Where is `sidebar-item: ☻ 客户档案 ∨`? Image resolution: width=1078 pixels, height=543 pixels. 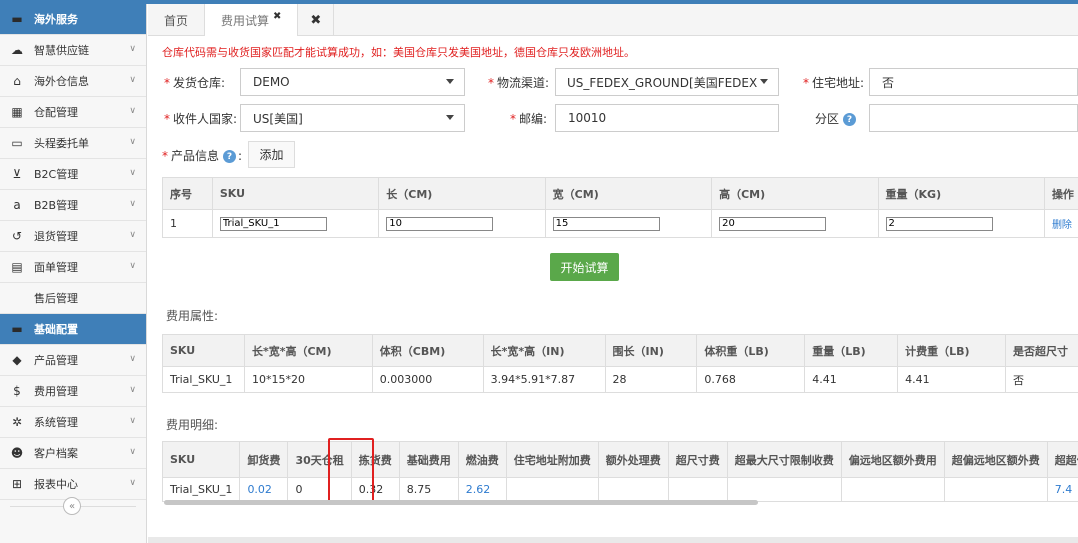 sidebar-item: ☻ 客户档案 ∨ is located at coordinates (73, 453).